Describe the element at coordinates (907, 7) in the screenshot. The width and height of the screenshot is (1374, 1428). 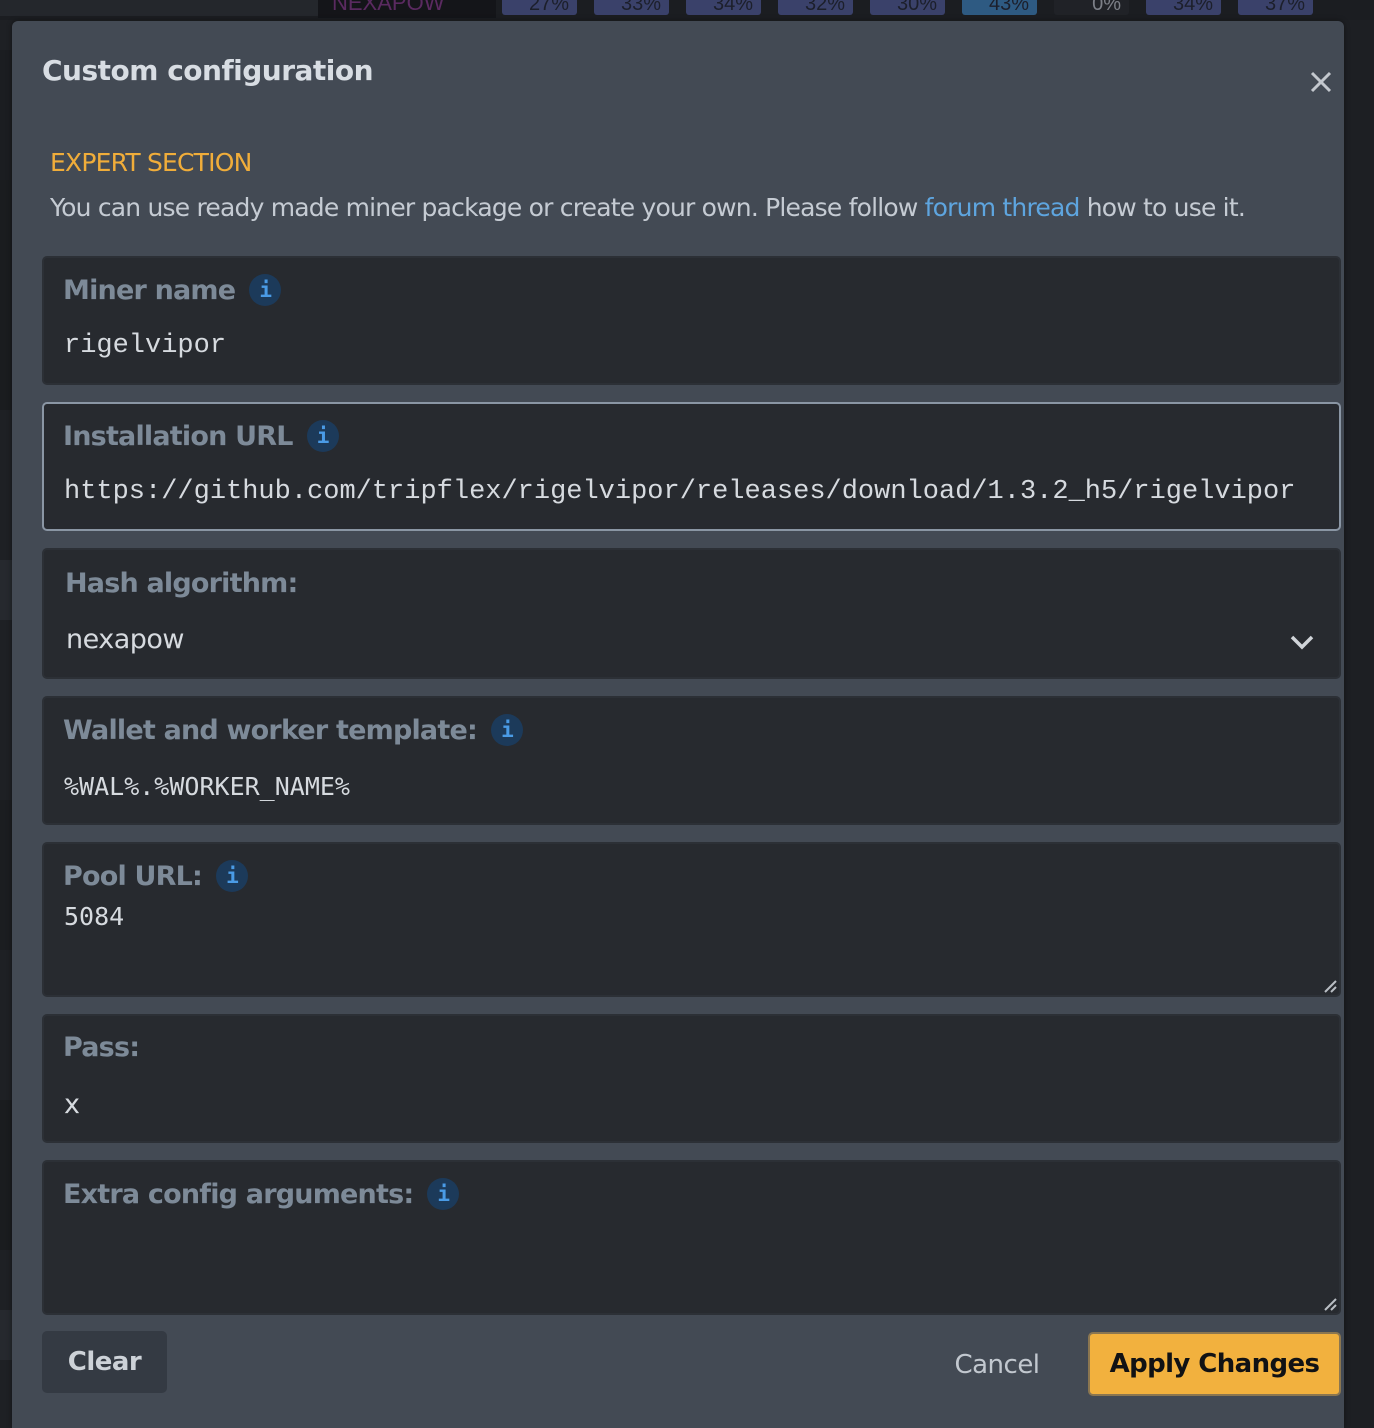
I see `background-percent-cell: 30%` at that location.